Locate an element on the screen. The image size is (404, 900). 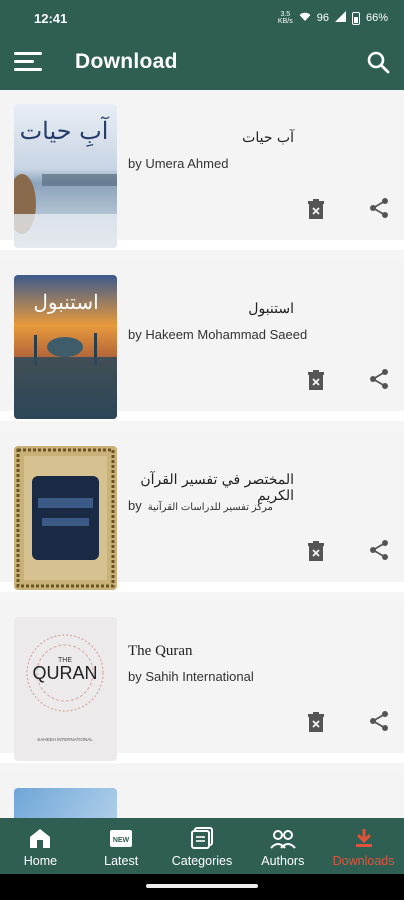
svg-text: NEW is located at coordinates (121, 840).